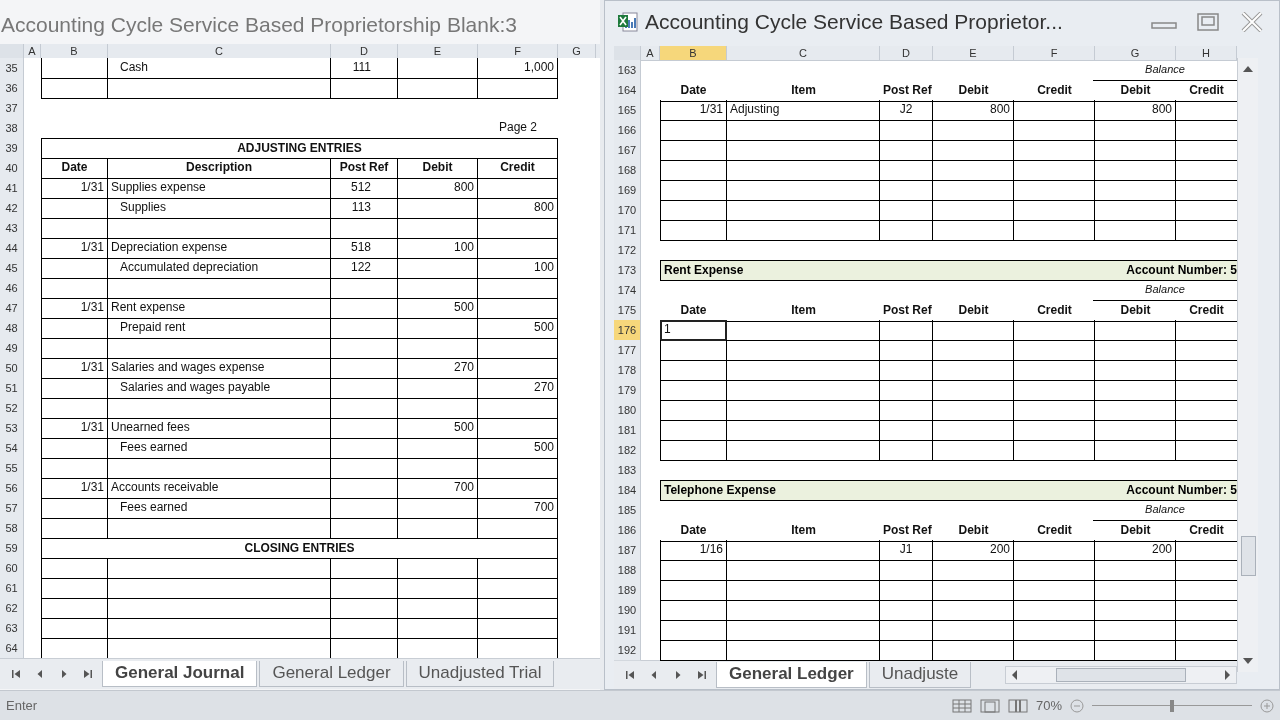 This screenshot has width=1280, height=720. Describe the element at coordinates (627, 370) in the screenshot. I see `row-header: 178` at that location.